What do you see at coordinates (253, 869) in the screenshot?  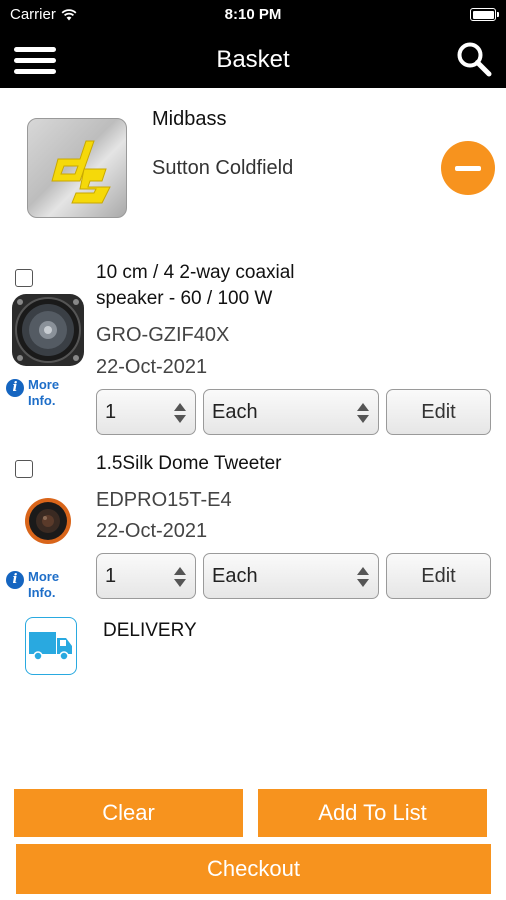 I see `checkout-button: Checkout` at bounding box center [253, 869].